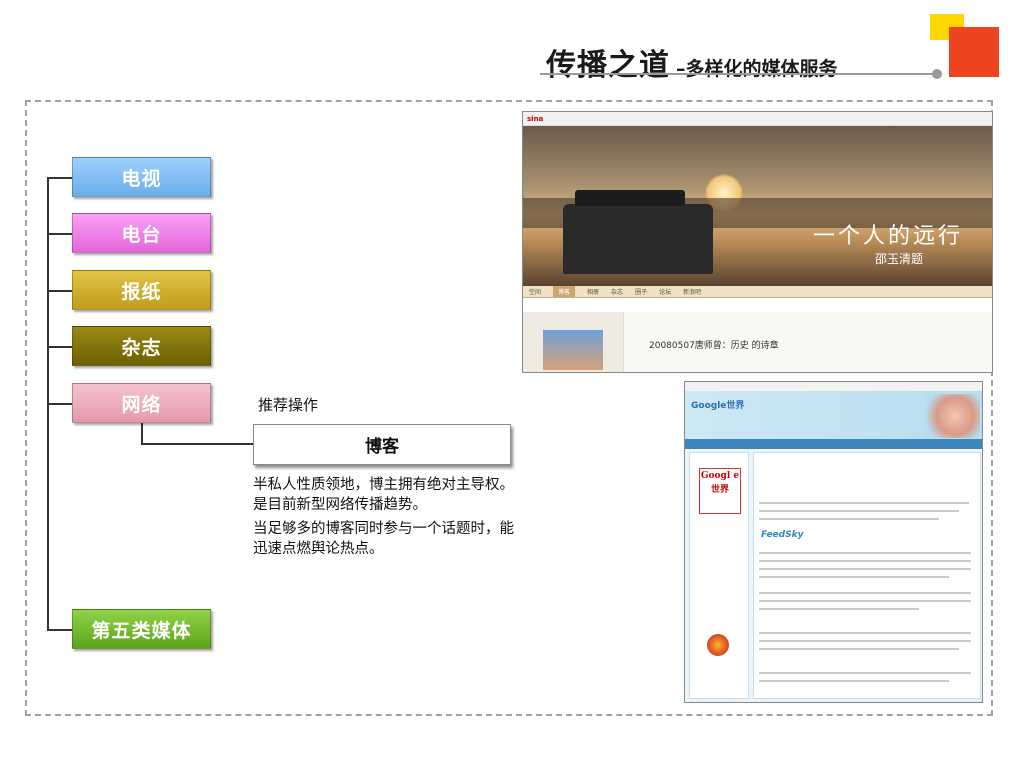  What do you see at coordinates (593, 292) in the screenshot?
I see `blog-tab: 相册` at bounding box center [593, 292].